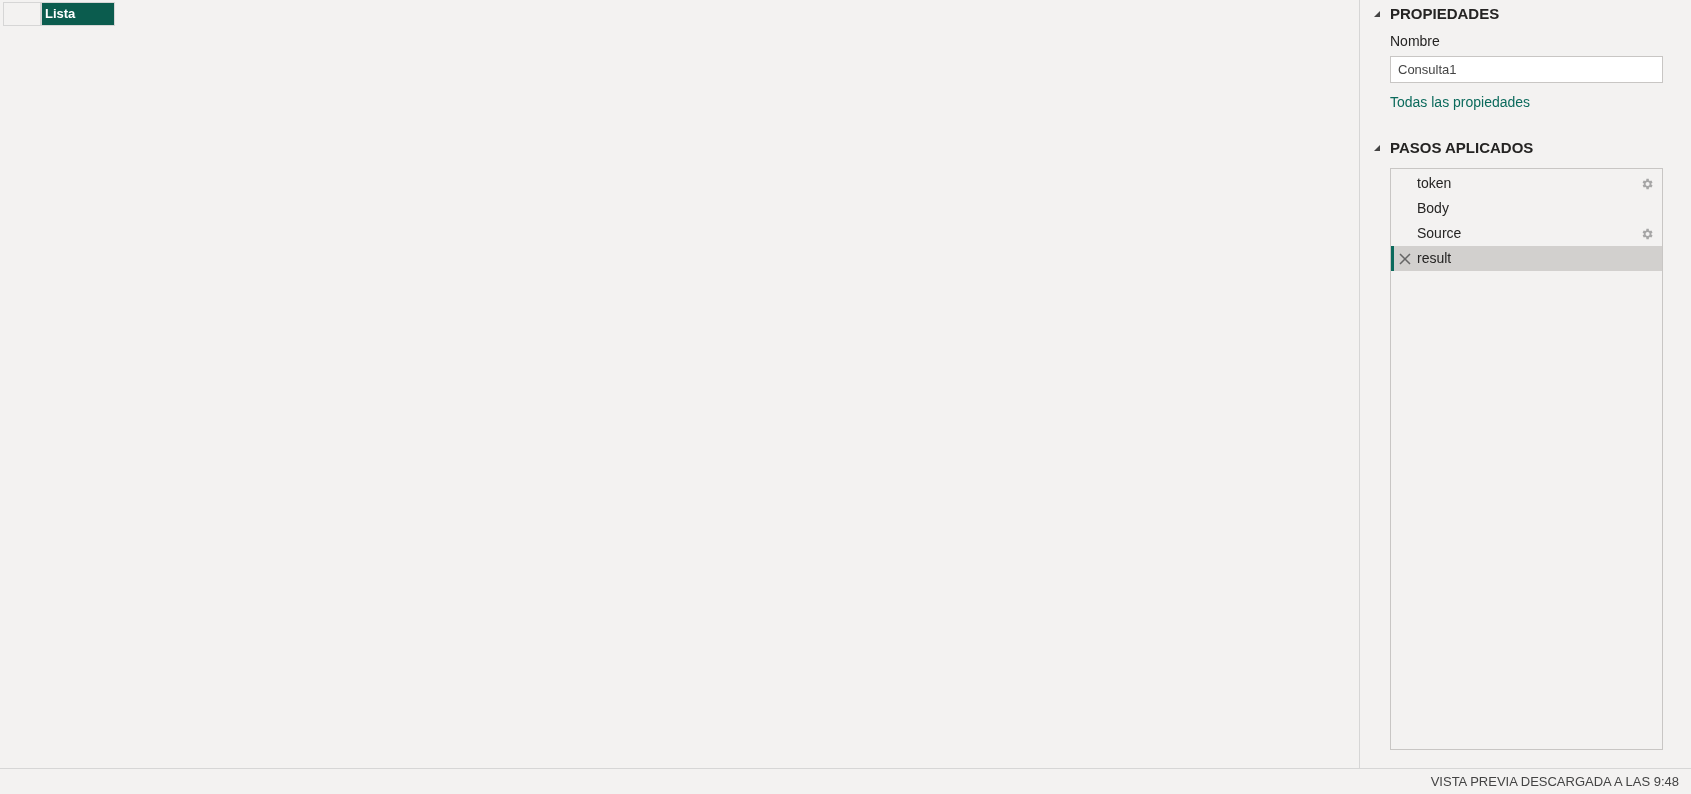 The width and height of the screenshot is (1691, 794). What do you see at coordinates (1415, 41) in the screenshot?
I see `field-label: Nombre` at bounding box center [1415, 41].